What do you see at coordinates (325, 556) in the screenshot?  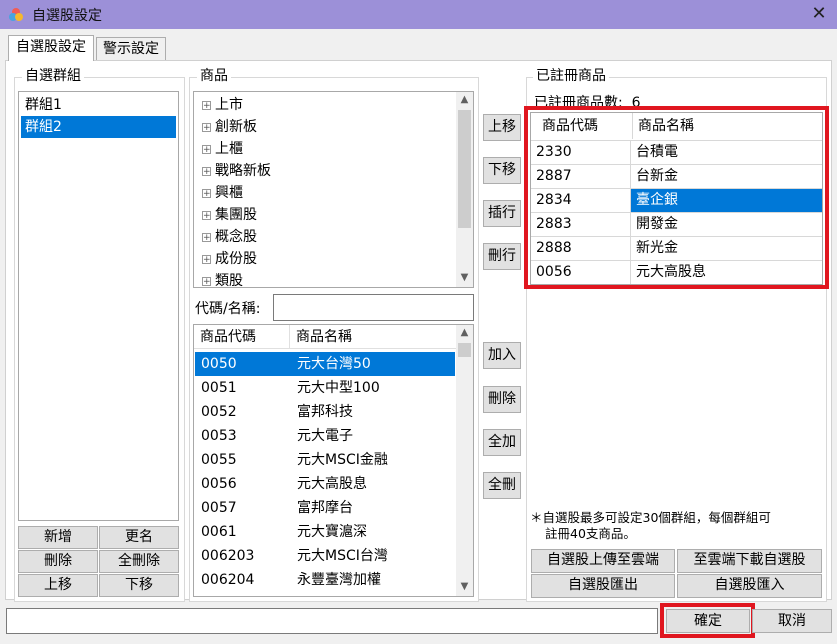 I see `table-row: 006203 元大MSCI台灣` at bounding box center [325, 556].